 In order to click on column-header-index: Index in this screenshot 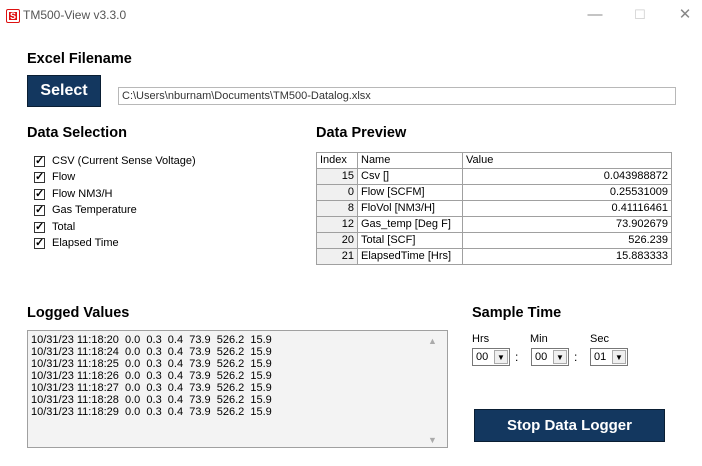, I will do `click(337, 160)`.